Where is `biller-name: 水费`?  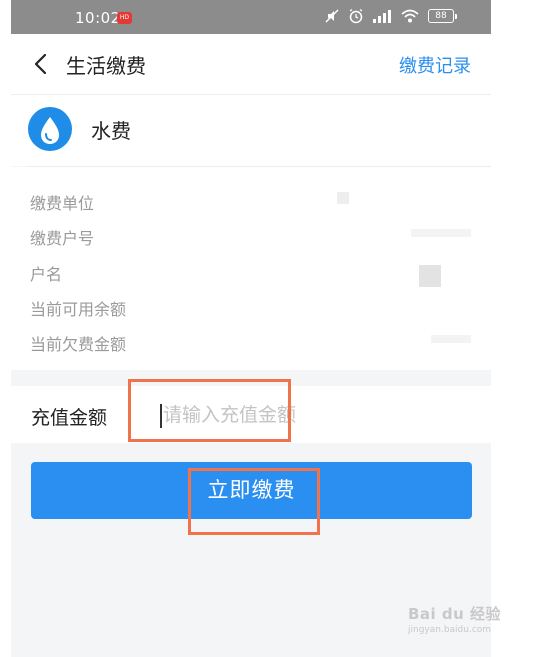 biller-name: 水费 is located at coordinates (111, 131).